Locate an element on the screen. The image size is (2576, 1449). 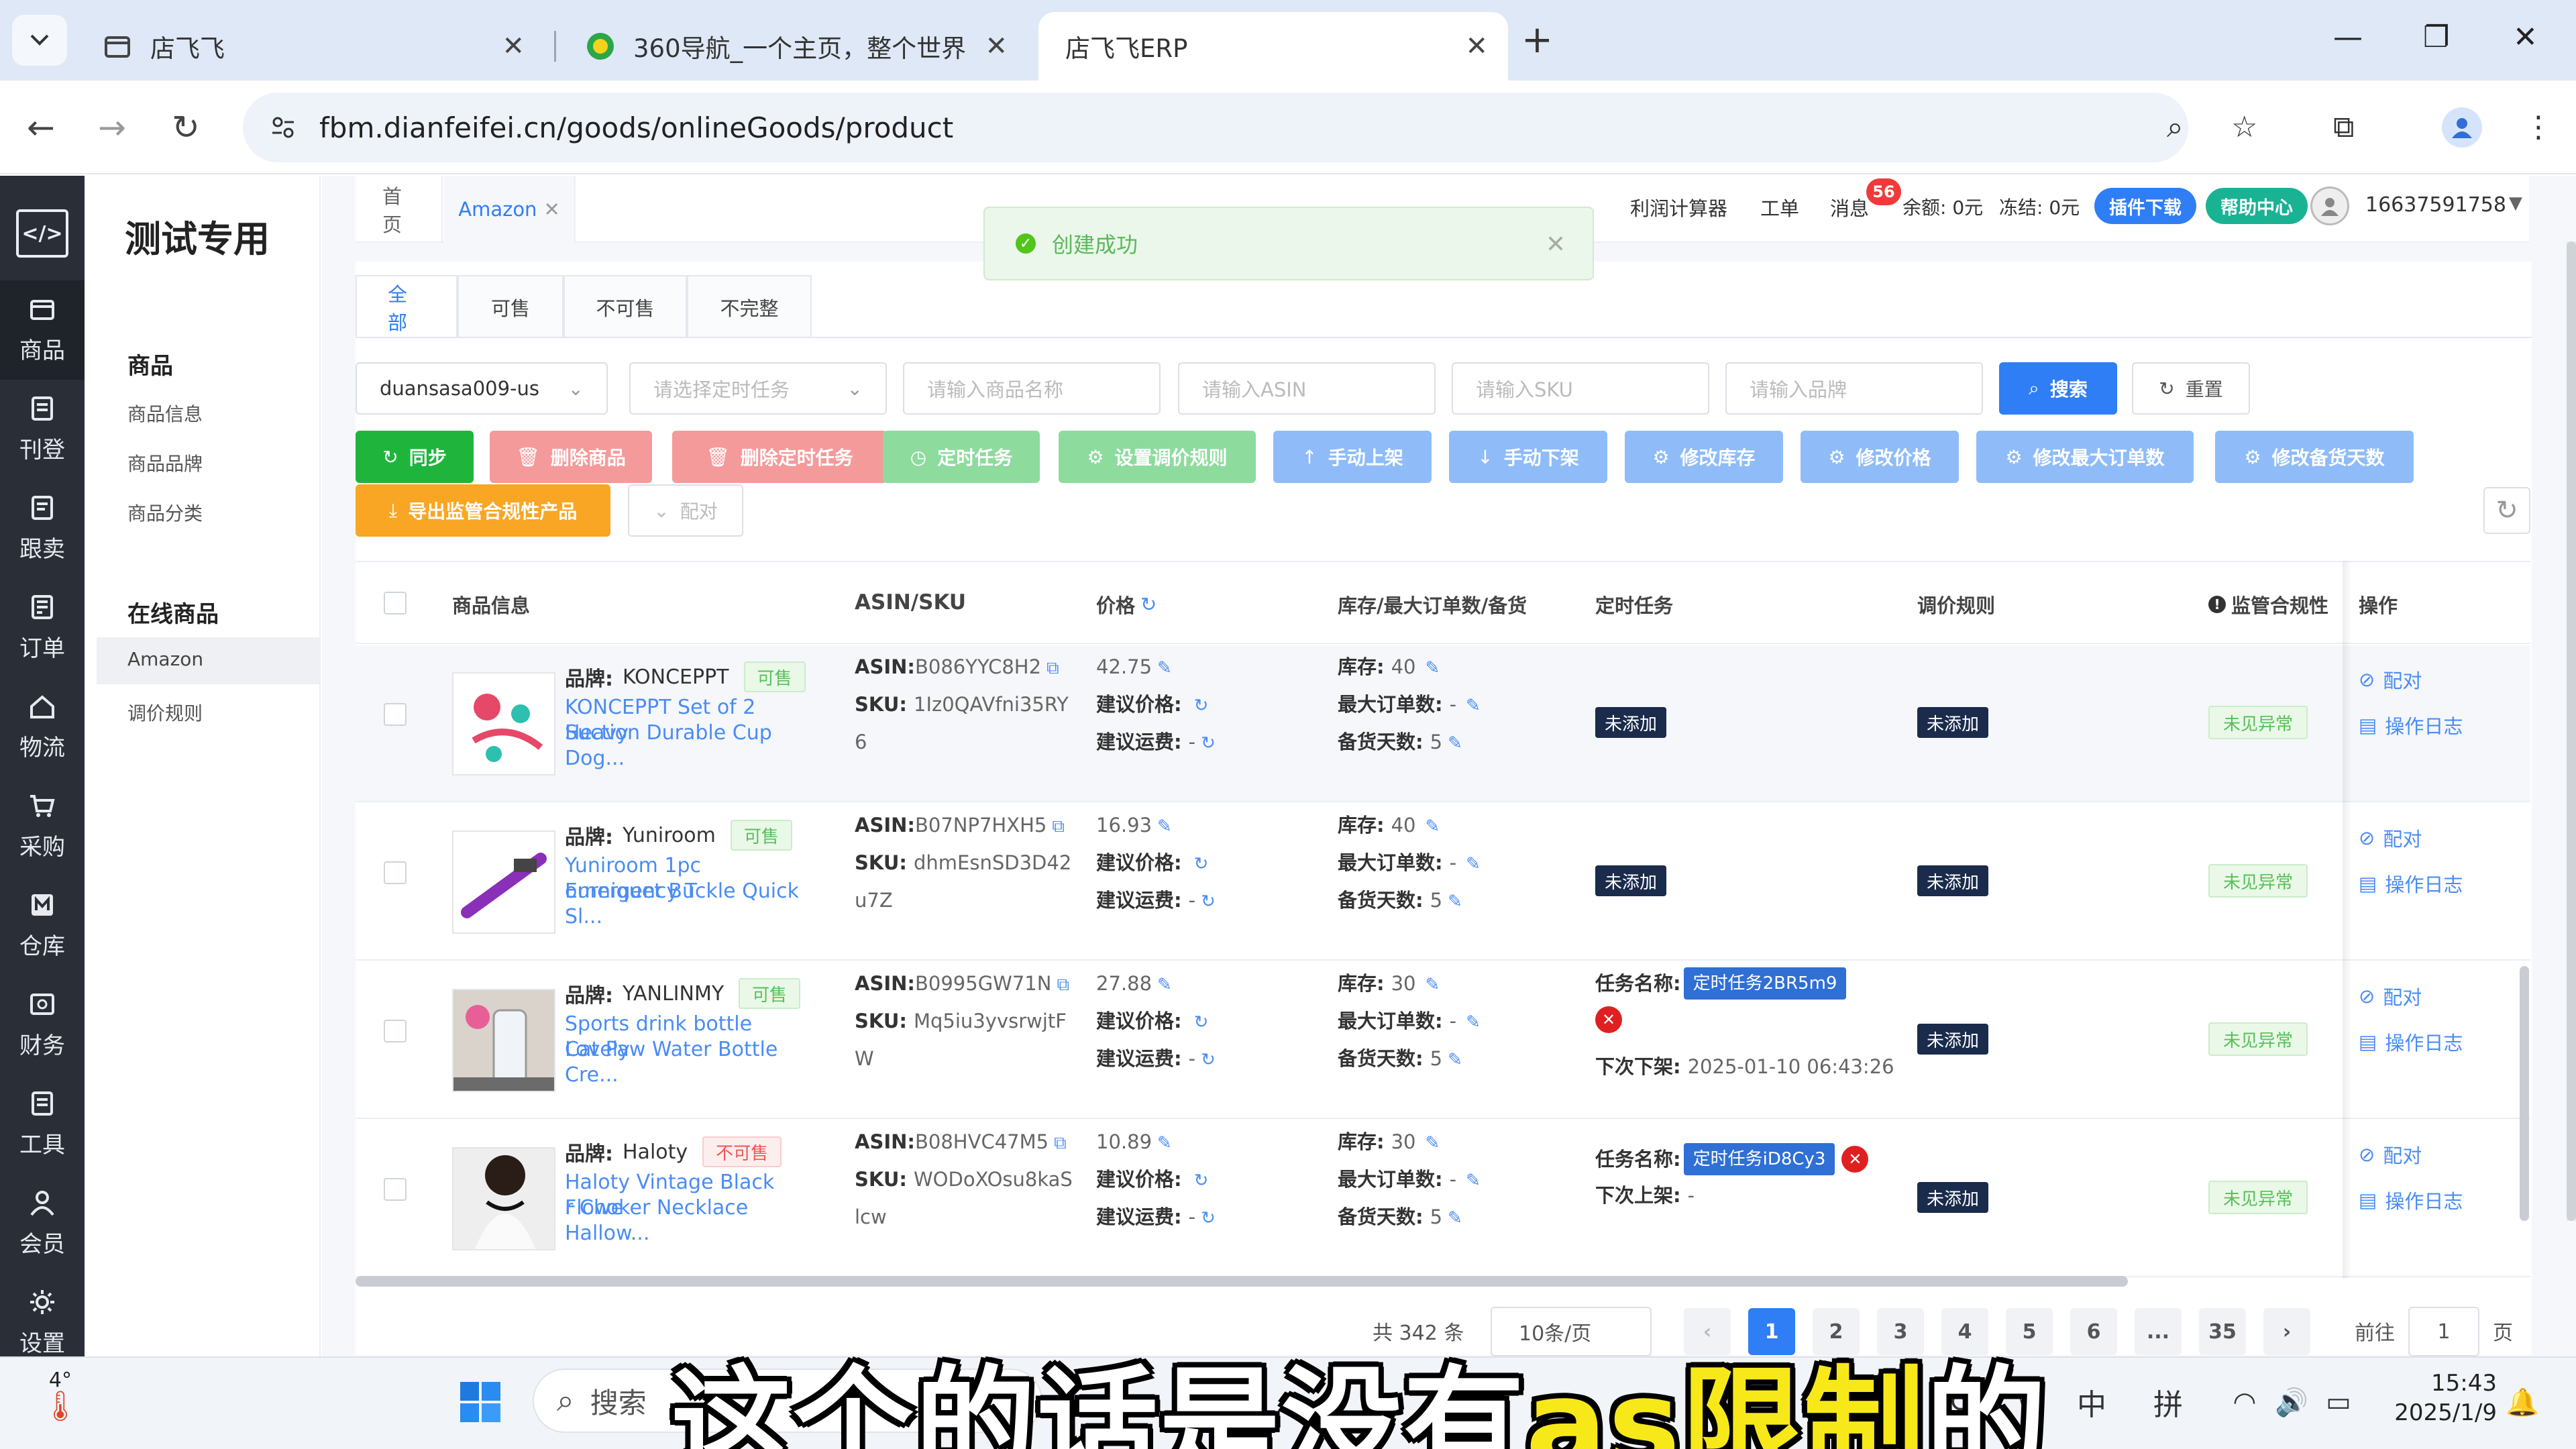
remove-task-icon: ✕ is located at coordinates (1855, 1159).